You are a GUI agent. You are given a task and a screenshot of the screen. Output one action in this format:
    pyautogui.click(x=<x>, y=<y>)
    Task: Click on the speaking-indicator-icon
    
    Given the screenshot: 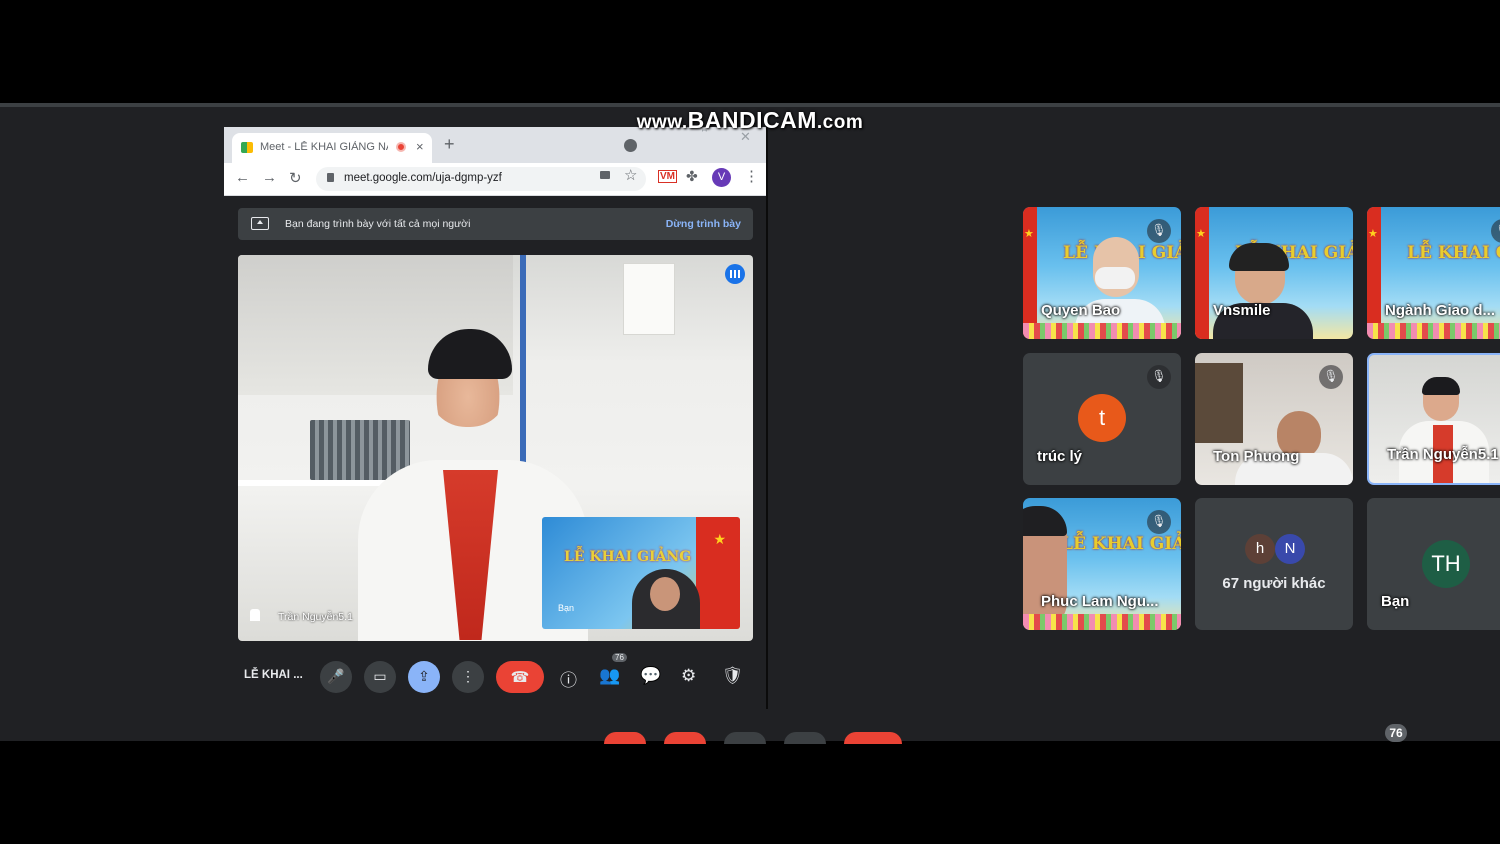 What is the action you would take?
    pyautogui.click(x=735, y=274)
    